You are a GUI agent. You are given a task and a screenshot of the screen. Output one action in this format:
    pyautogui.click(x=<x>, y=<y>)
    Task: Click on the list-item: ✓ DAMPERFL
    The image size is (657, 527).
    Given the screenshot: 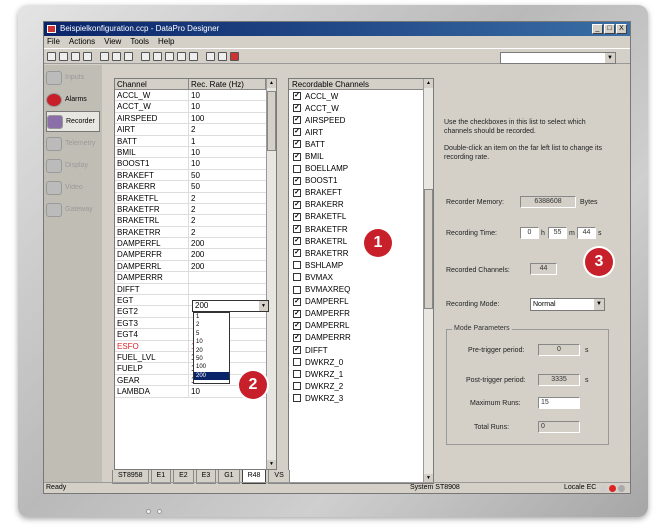 What is the action you would take?
    pyautogui.click(x=361, y=302)
    